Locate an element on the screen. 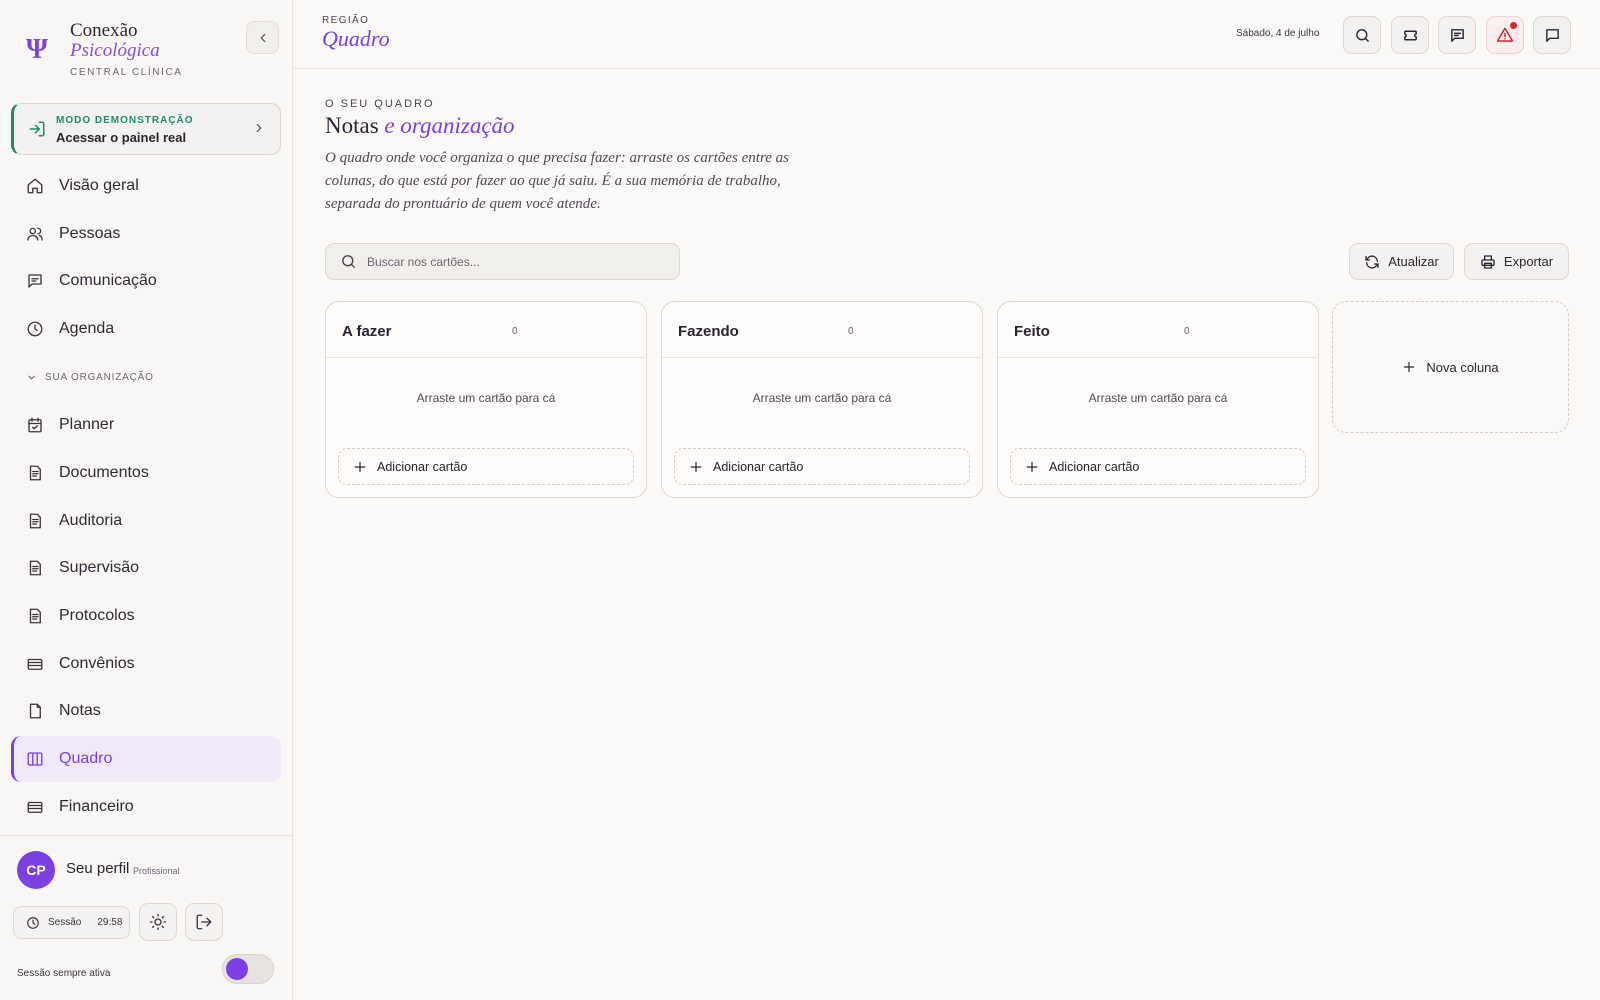 This screenshot has width=1600, height=1000. session-timer: Sessão 29:58 is located at coordinates (71, 922).